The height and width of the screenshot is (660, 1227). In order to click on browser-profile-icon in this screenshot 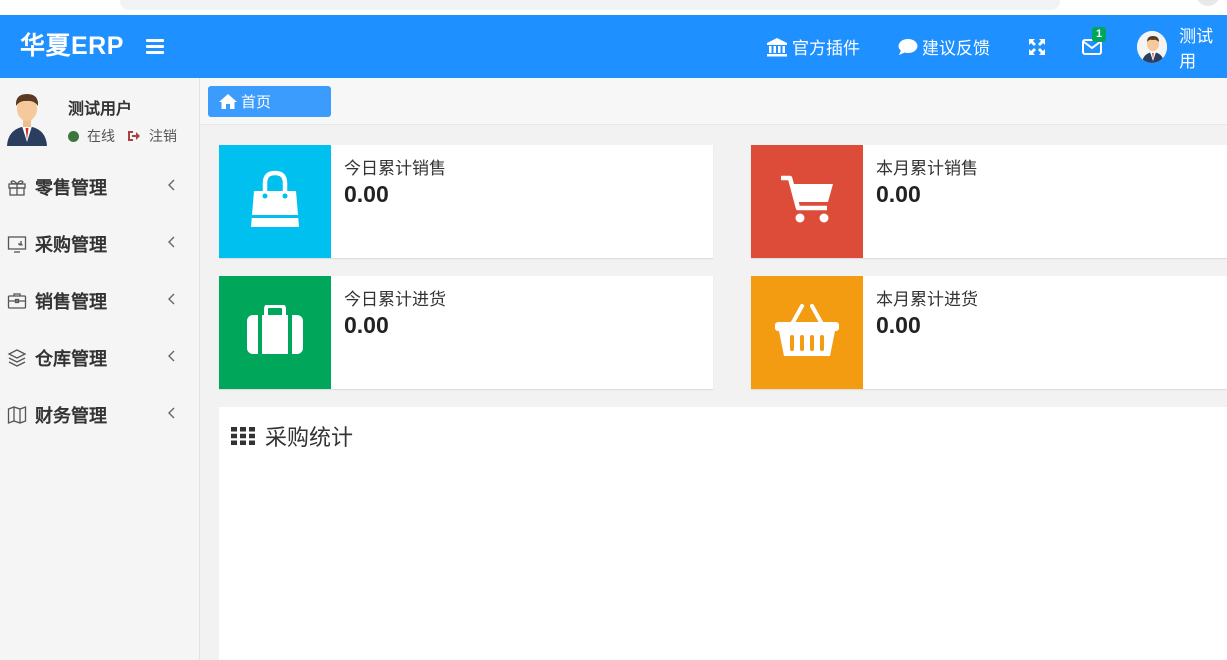, I will do `click(1208, 3)`.